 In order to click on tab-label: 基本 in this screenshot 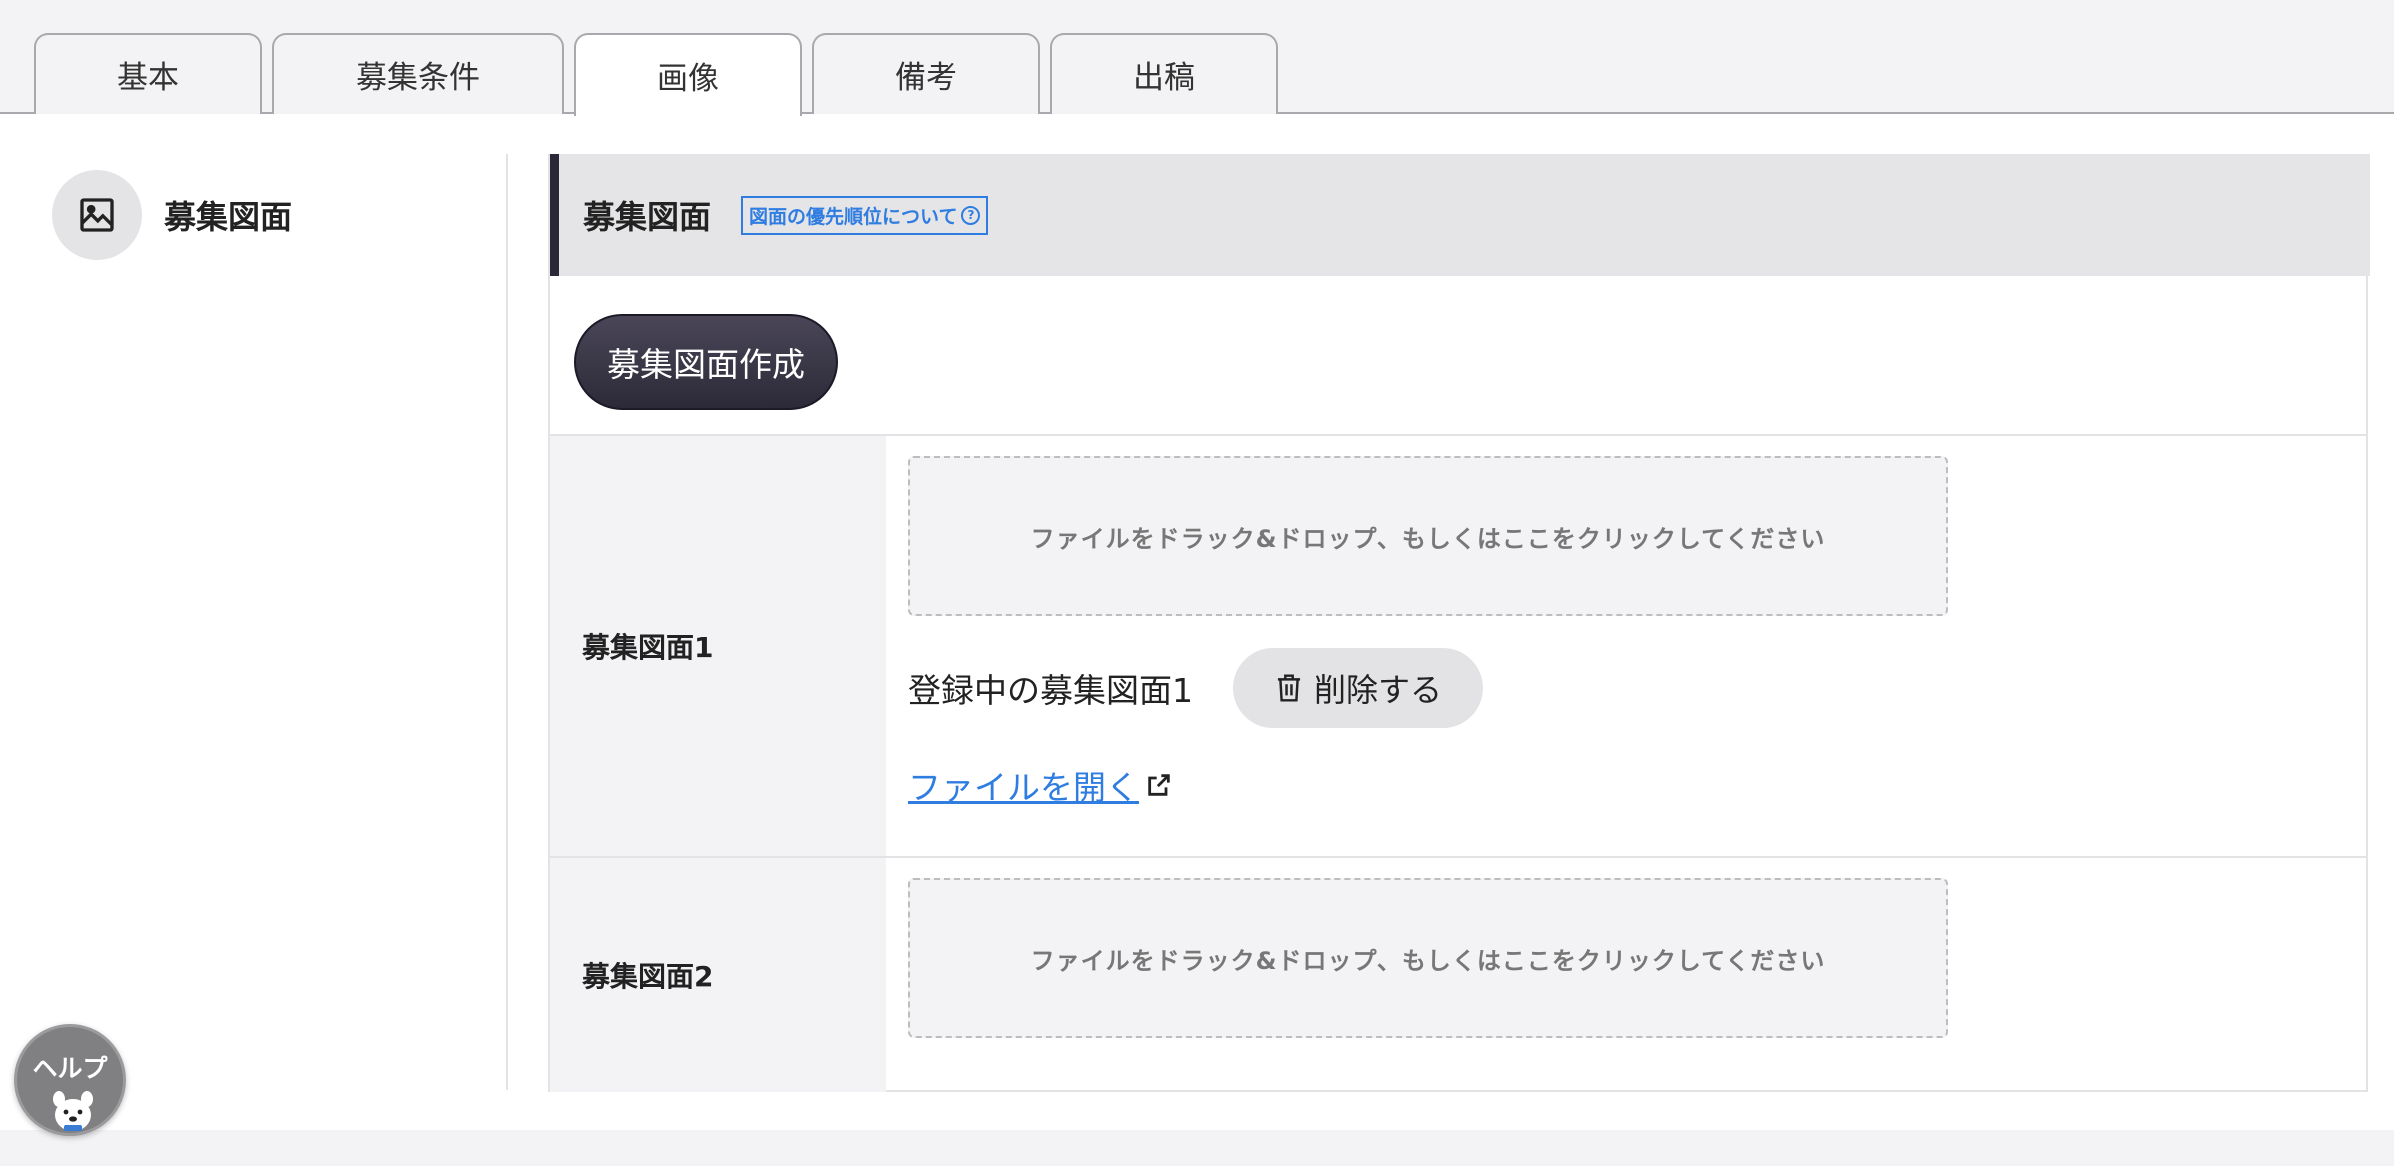, I will do `click(148, 78)`.